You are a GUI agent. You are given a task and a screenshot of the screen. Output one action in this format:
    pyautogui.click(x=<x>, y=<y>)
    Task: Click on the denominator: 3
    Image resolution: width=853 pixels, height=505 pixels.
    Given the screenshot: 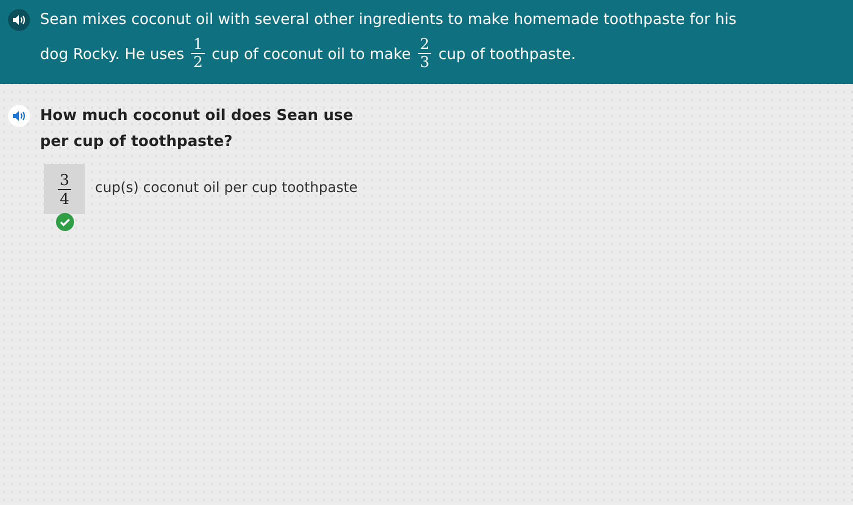 What is the action you would take?
    pyautogui.click(x=425, y=63)
    